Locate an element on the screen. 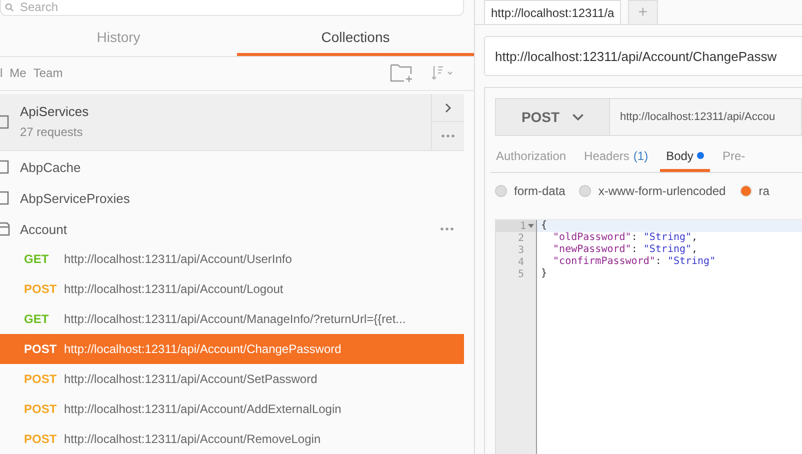  body-type-radio: ra is located at coordinates (755, 191).